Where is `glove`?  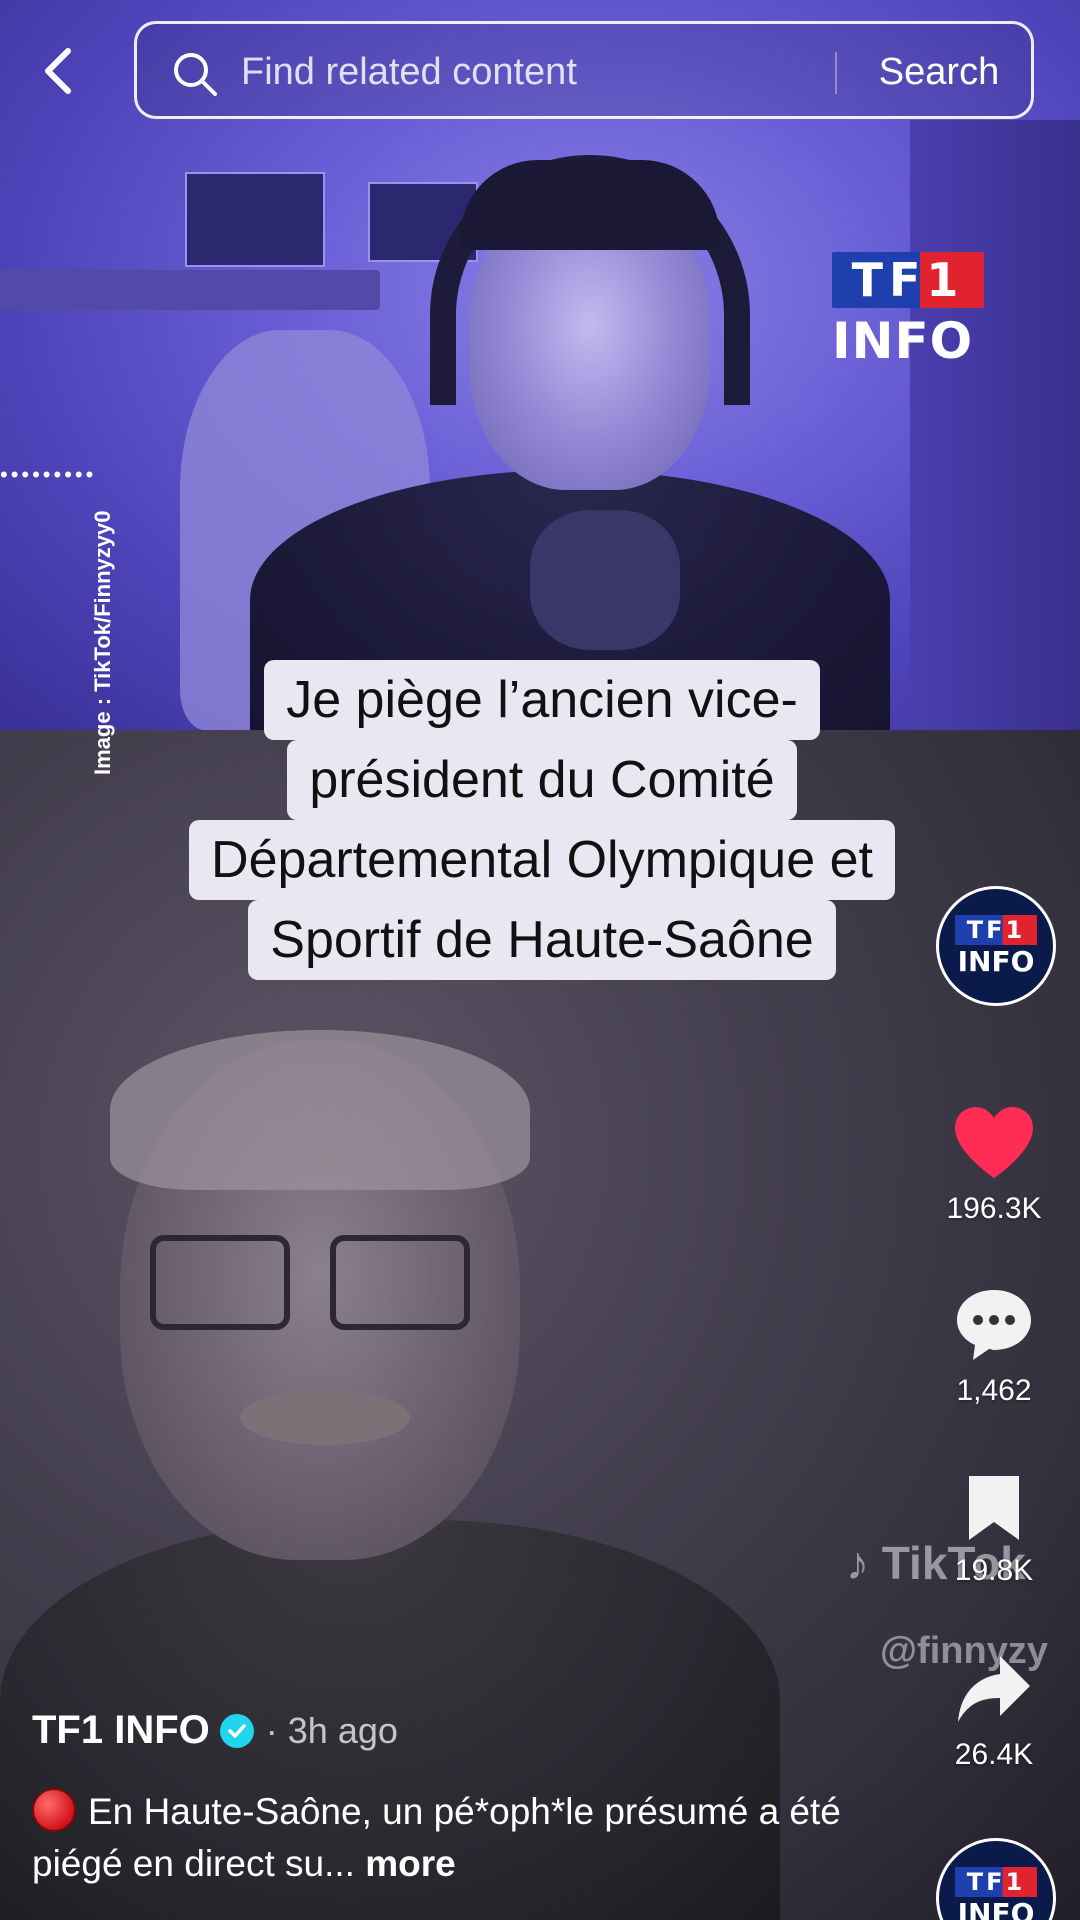
glove is located at coordinates (605, 580).